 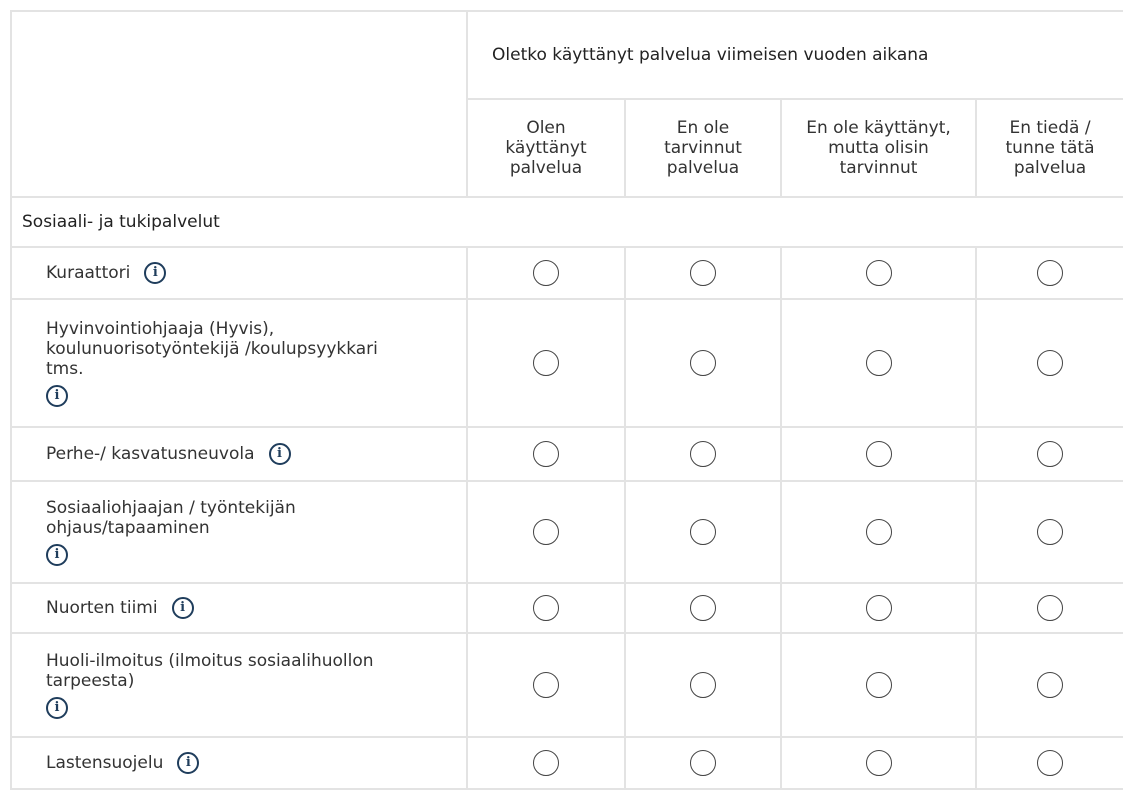 What do you see at coordinates (239, 273) in the screenshot?
I see `row-label-cell: Kuraattori i` at bounding box center [239, 273].